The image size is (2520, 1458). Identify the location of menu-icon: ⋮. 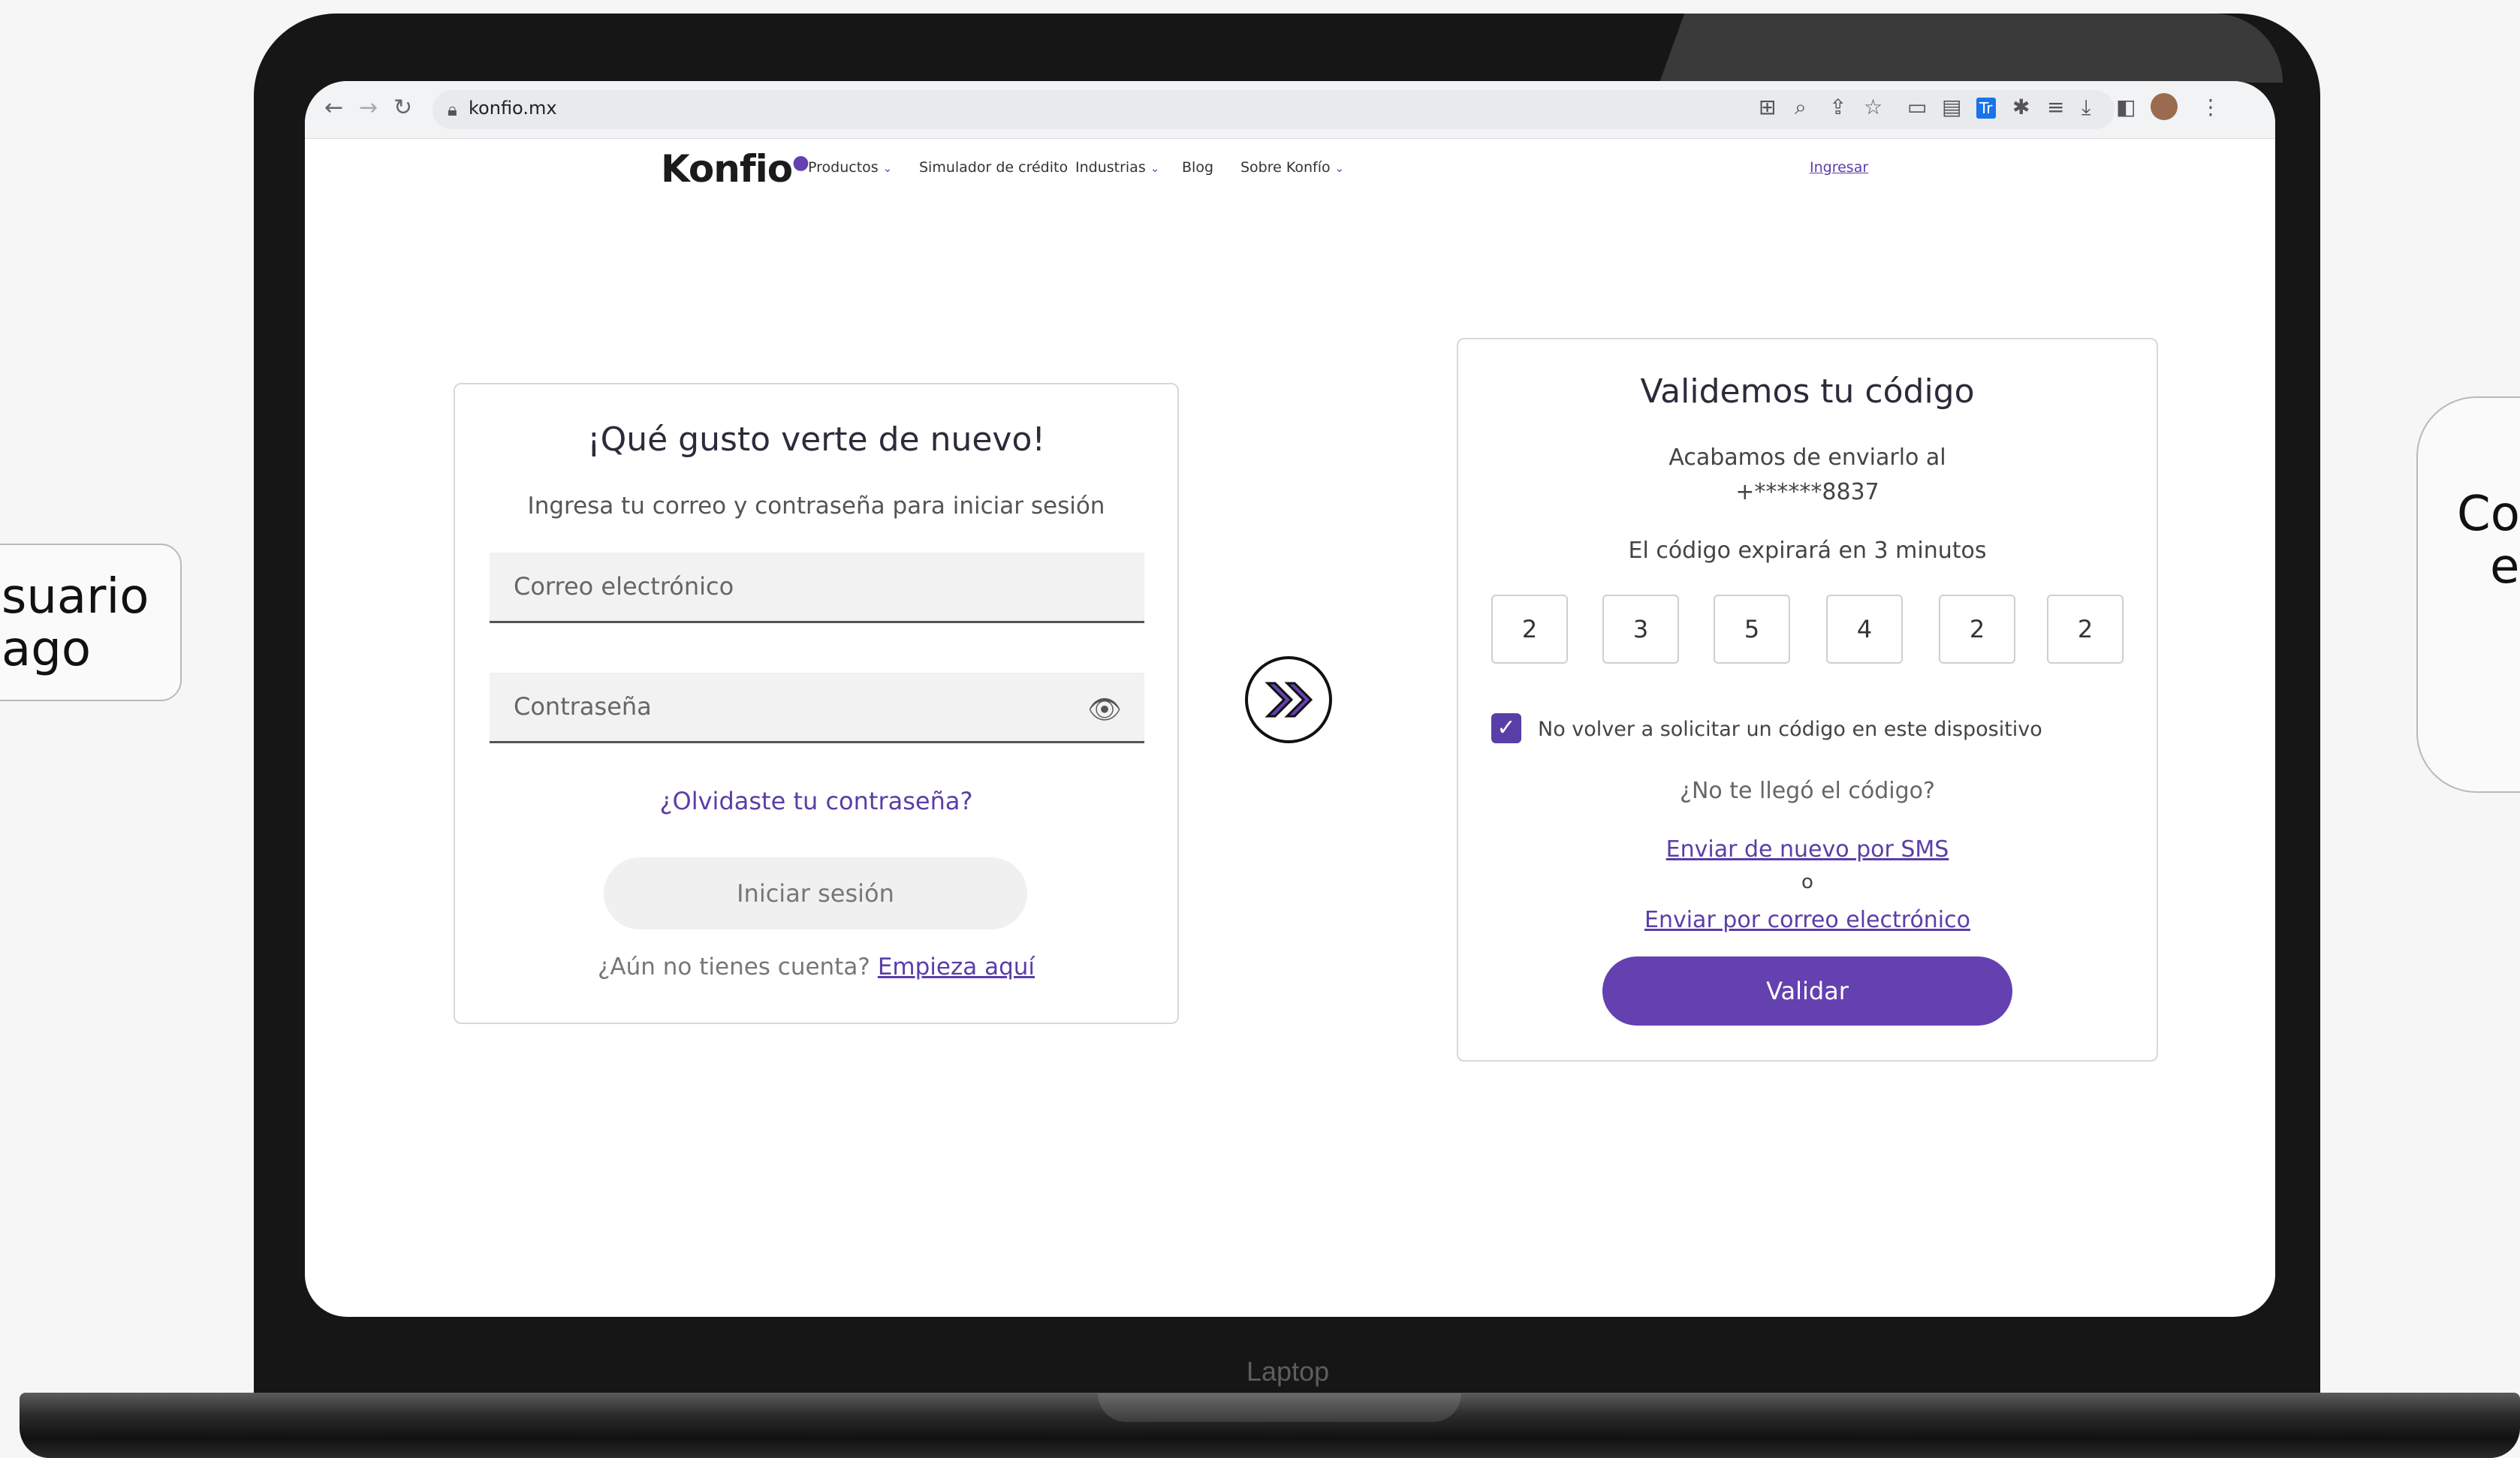
(2210, 107).